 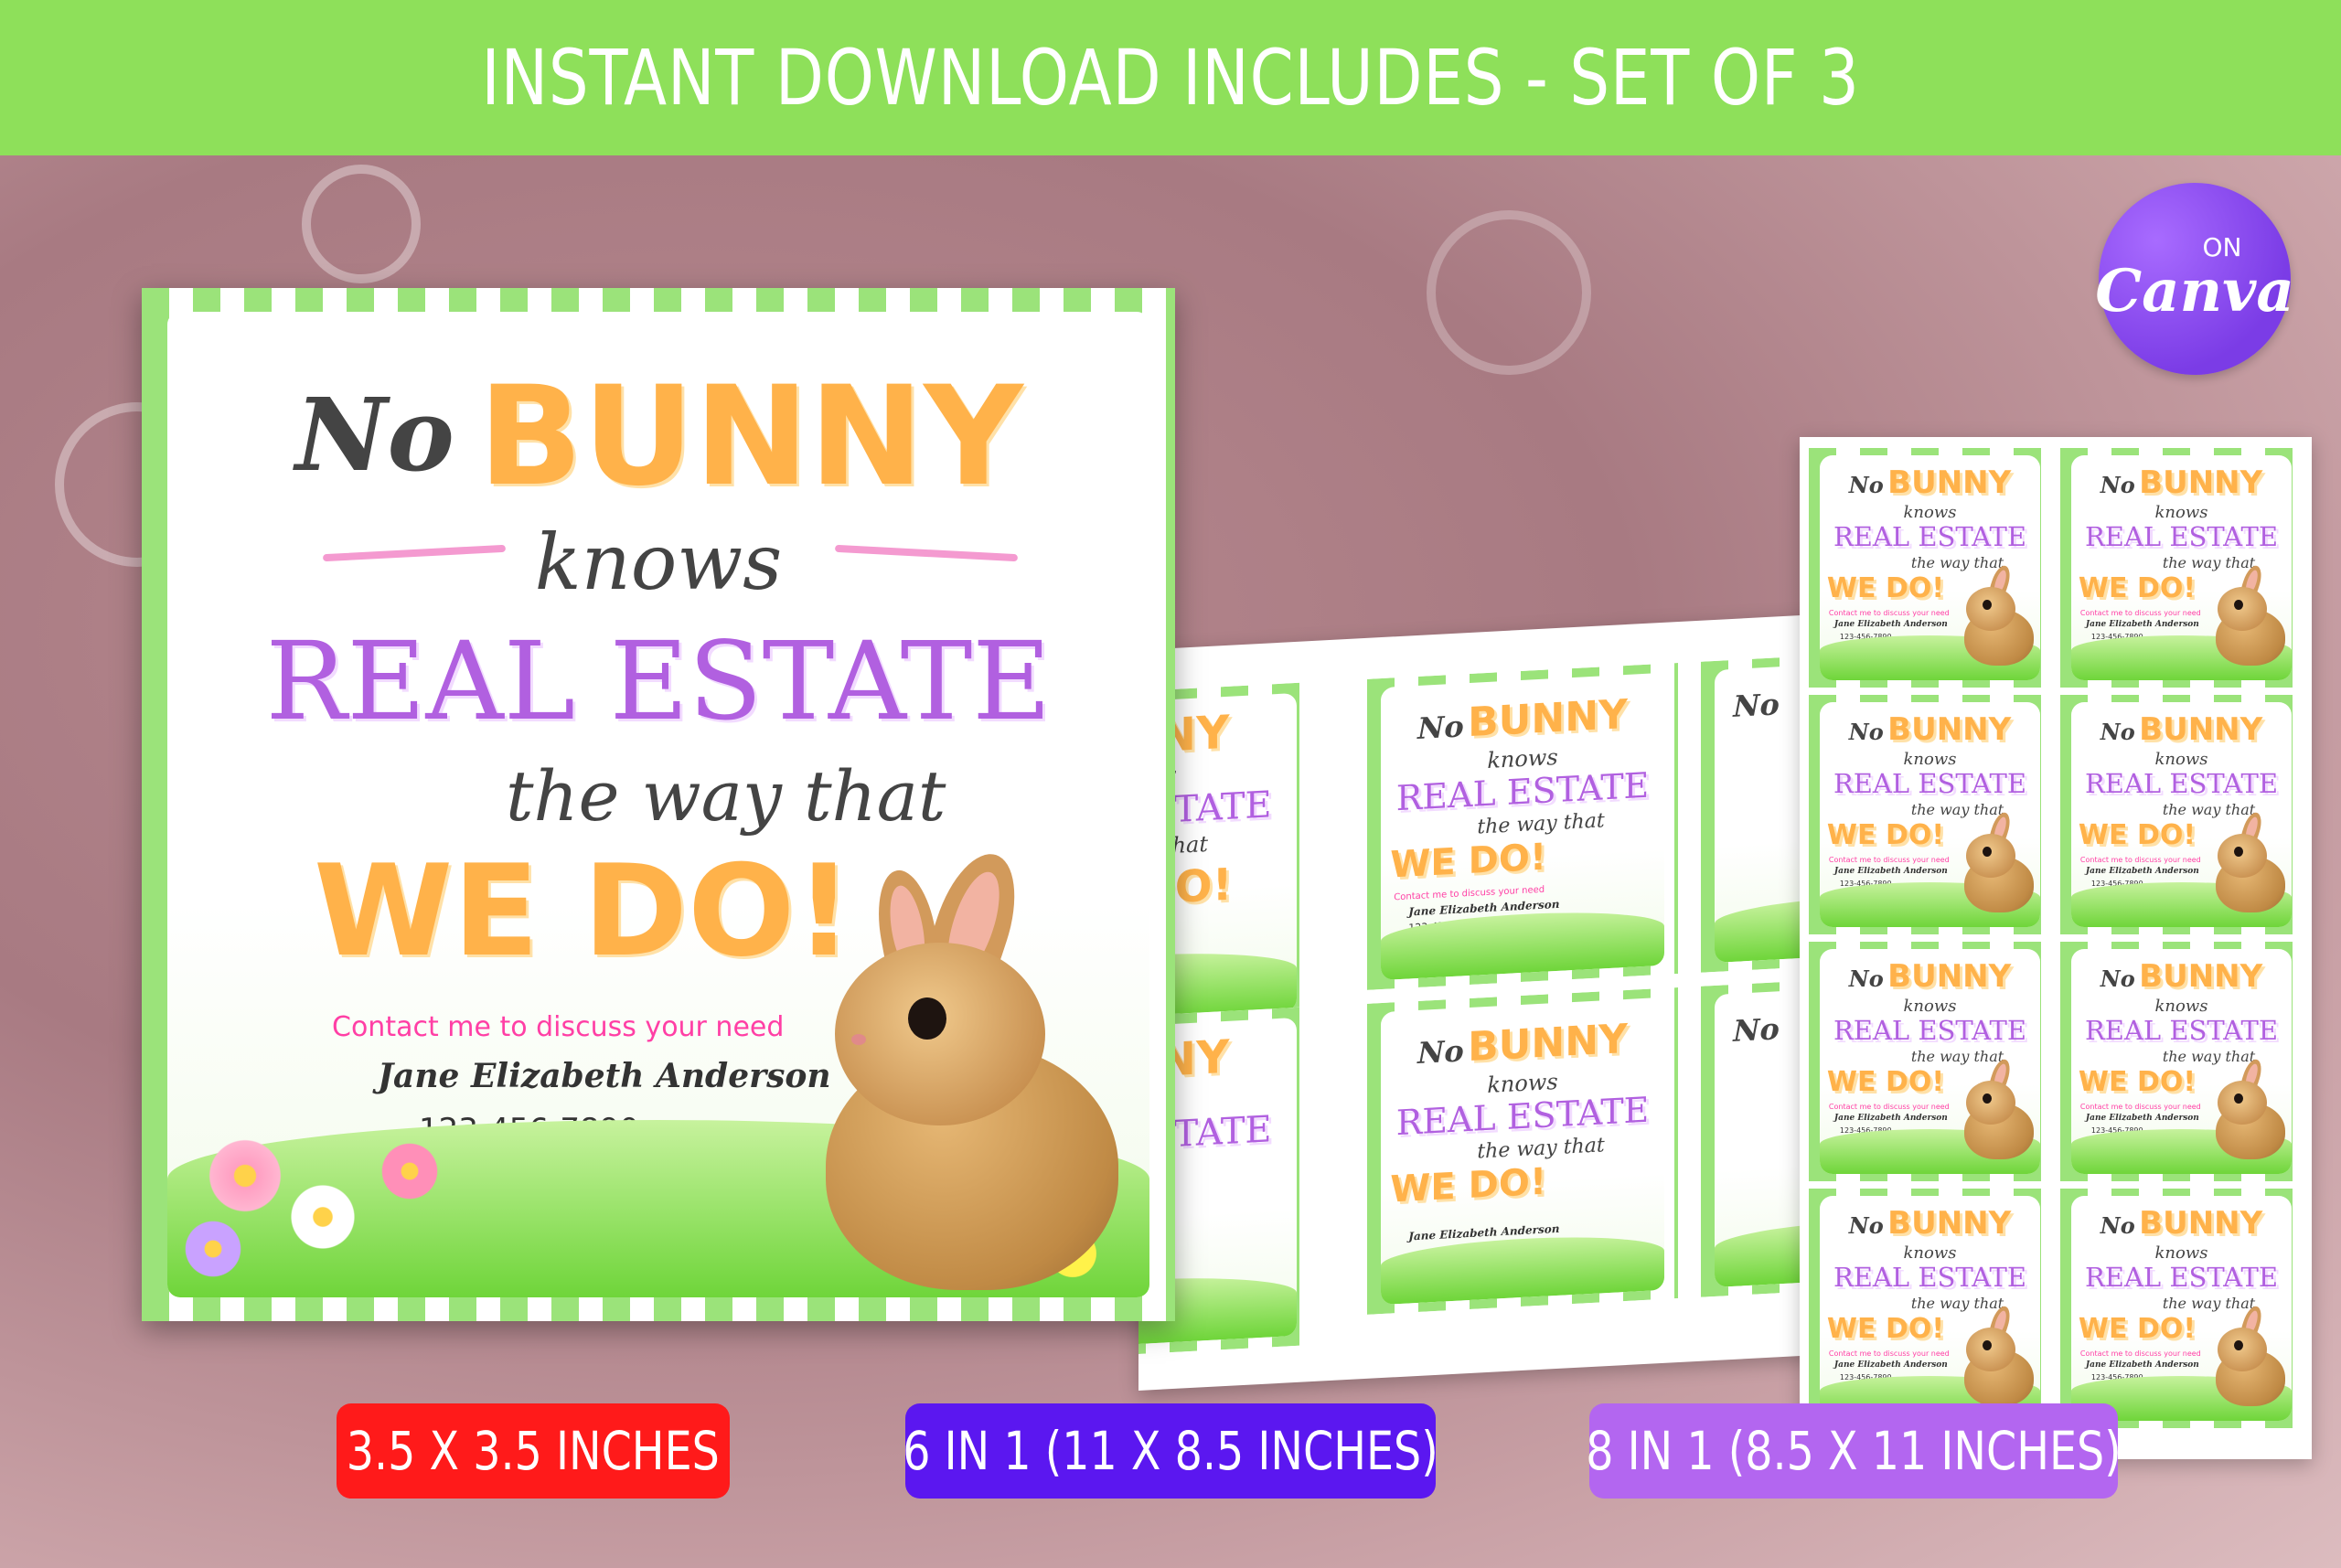 I want to click on main-we-do: WE DO!, so click(x=583, y=911).